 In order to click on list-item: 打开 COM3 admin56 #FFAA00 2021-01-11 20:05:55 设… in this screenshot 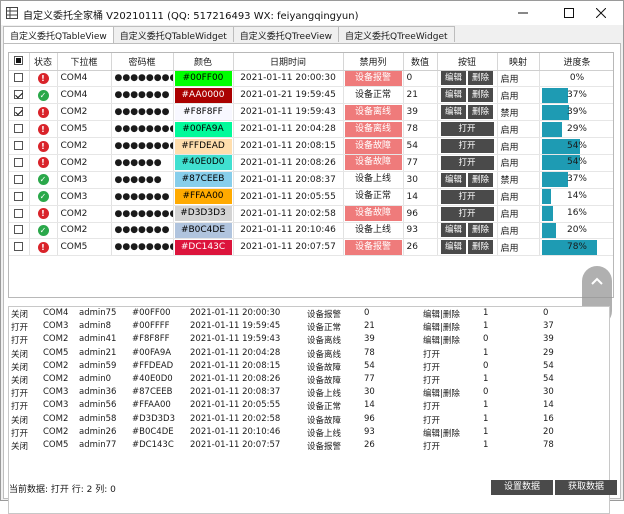, I will do `click(309, 405)`.